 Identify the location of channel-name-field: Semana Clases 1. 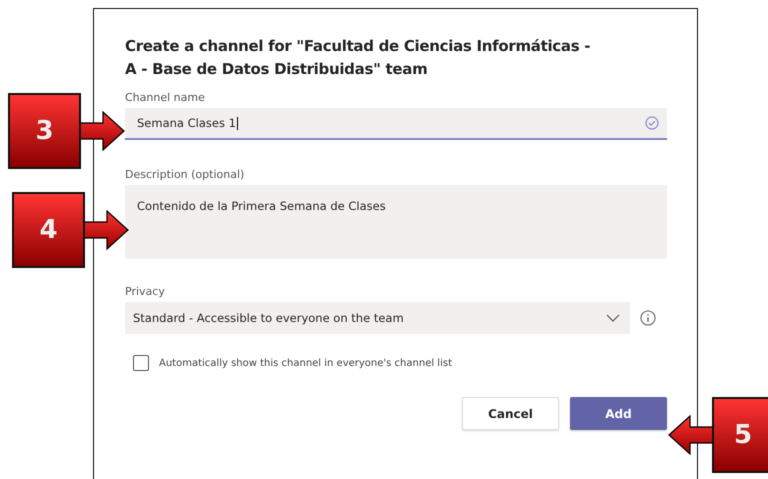
(396, 124).